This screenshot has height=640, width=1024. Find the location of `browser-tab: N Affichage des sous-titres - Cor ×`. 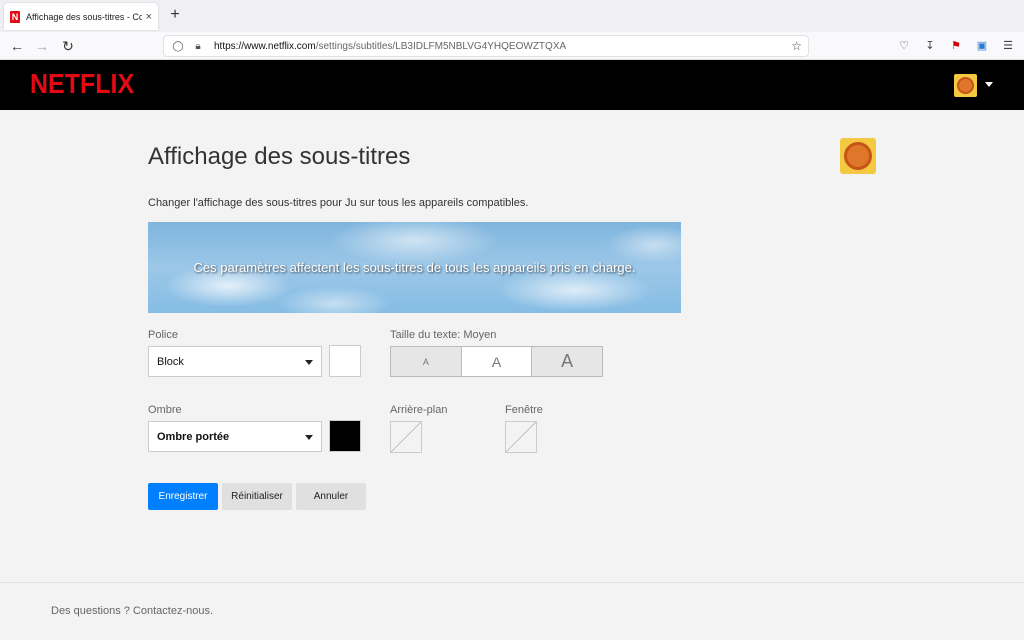

browser-tab: N Affichage des sous-titres - Cor × is located at coordinates (81, 16).